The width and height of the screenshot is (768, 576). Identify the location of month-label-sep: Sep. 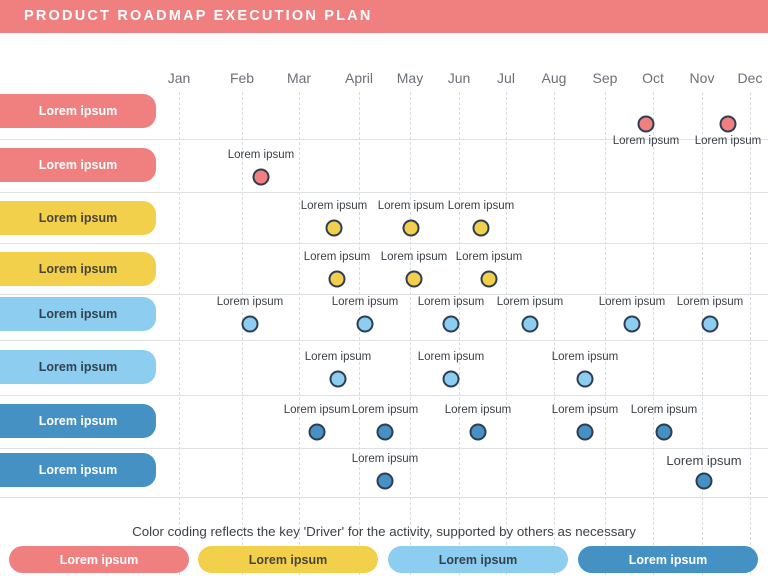
(605, 78).